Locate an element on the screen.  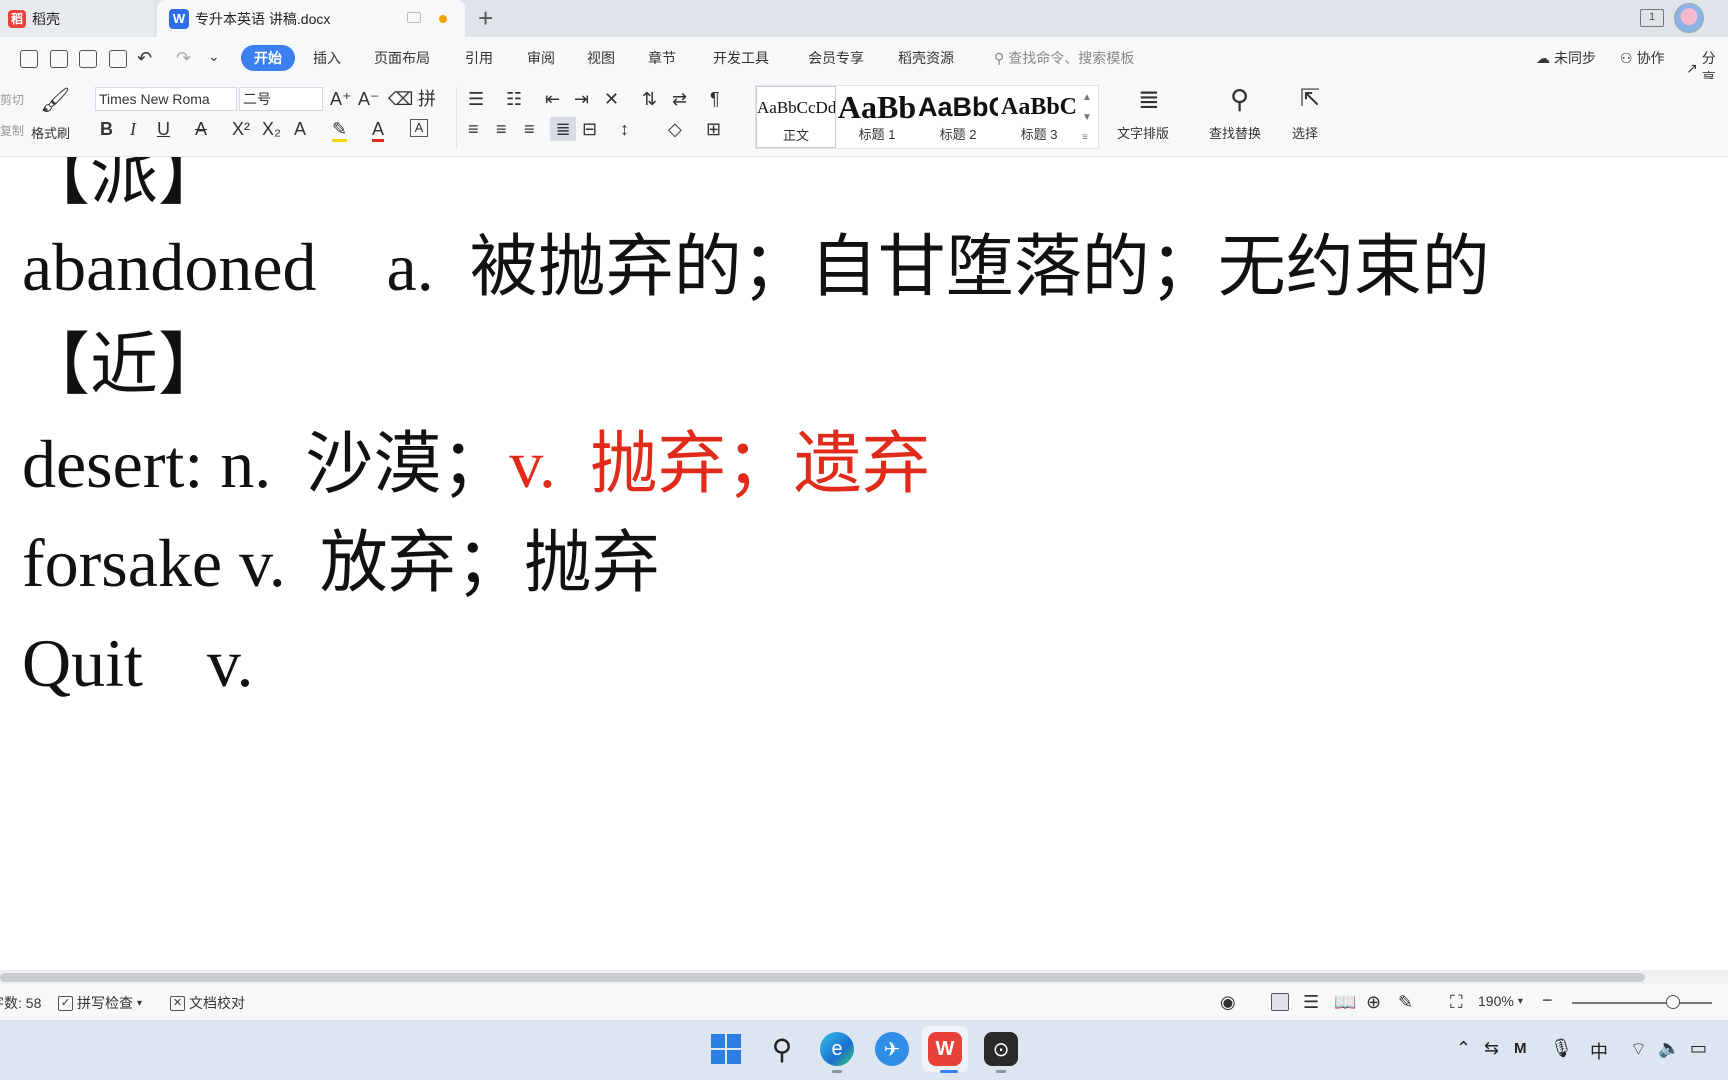
tab-developer: 开发工具 is located at coordinates (741, 58).